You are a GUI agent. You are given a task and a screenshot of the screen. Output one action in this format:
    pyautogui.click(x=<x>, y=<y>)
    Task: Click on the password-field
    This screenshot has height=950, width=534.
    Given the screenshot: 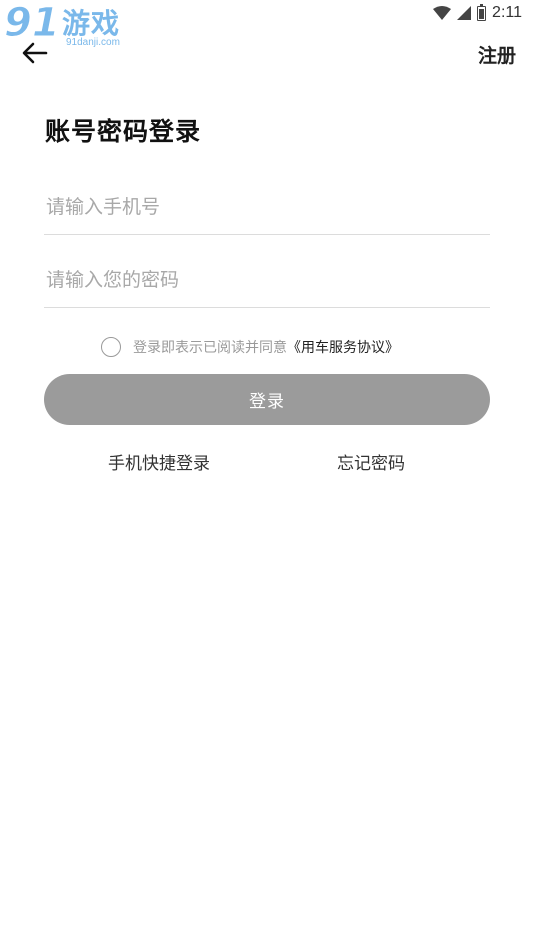 What is the action you would take?
    pyautogui.click(x=267, y=280)
    